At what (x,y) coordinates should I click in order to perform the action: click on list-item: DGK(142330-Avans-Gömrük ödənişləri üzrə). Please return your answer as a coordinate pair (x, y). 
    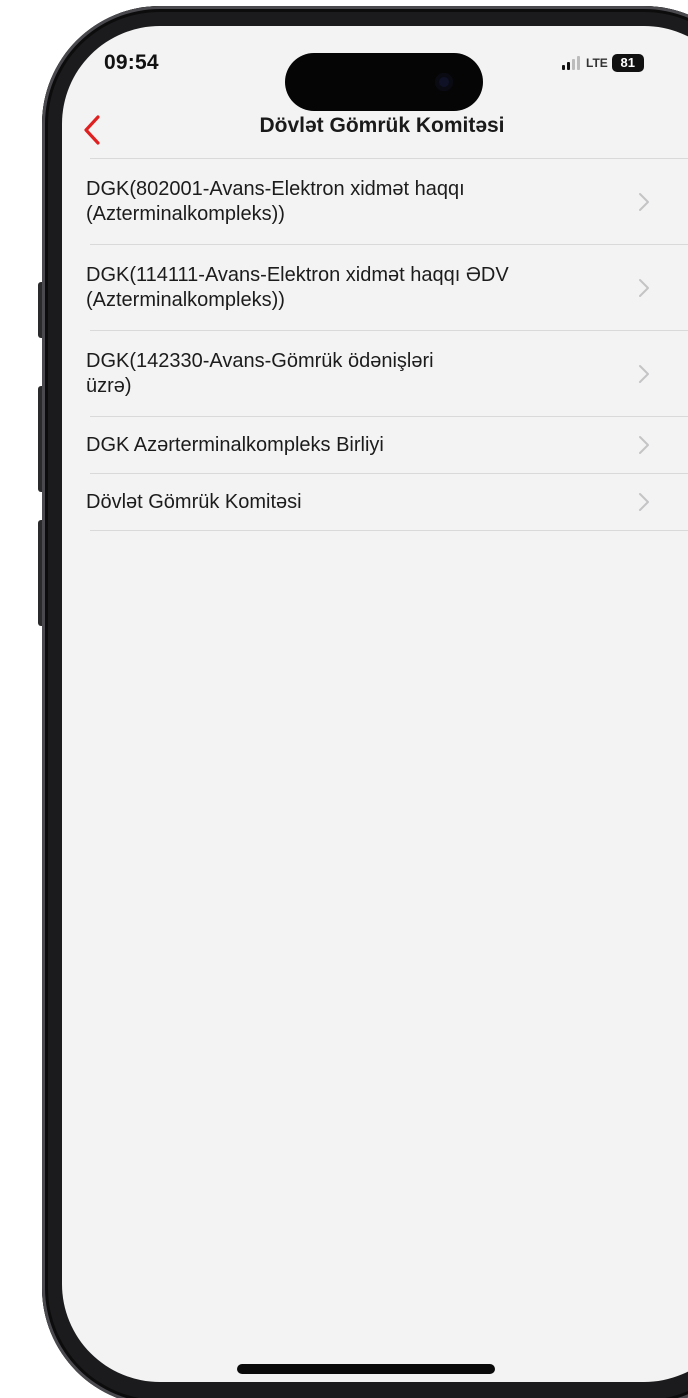
    Looking at the image, I should click on (375, 373).